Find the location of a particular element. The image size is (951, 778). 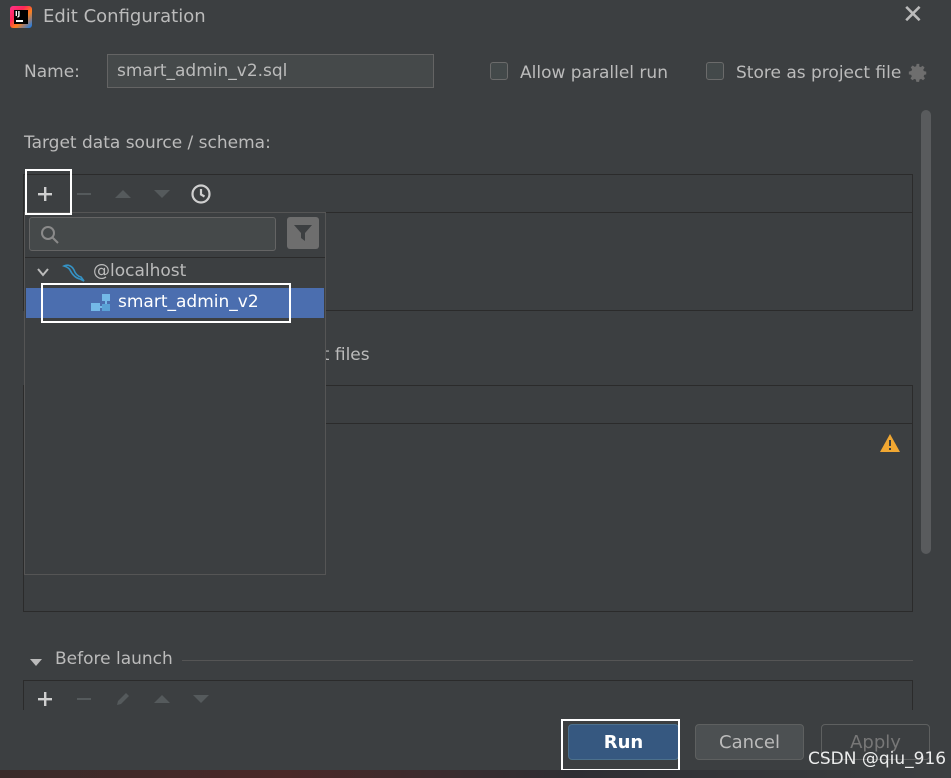

move-task-down-icon is located at coordinates (201, 699).